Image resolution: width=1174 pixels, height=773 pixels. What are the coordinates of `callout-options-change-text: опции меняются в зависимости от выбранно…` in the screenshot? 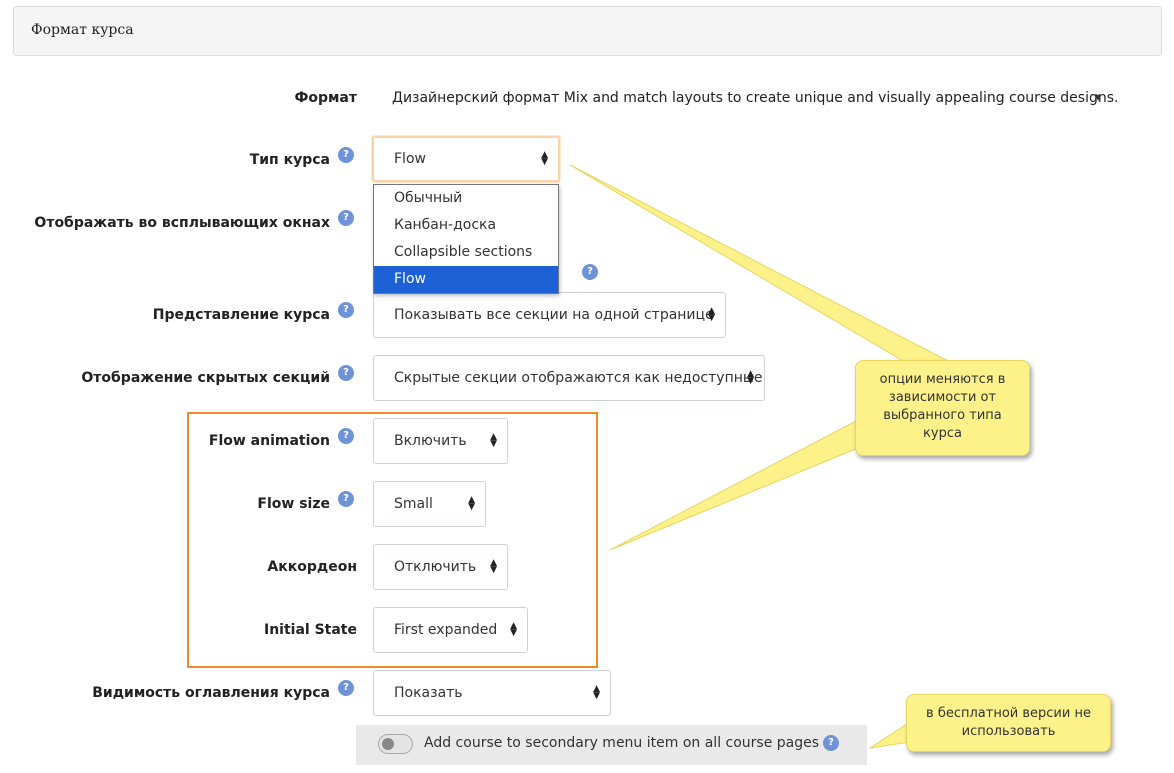 It's located at (942, 406).